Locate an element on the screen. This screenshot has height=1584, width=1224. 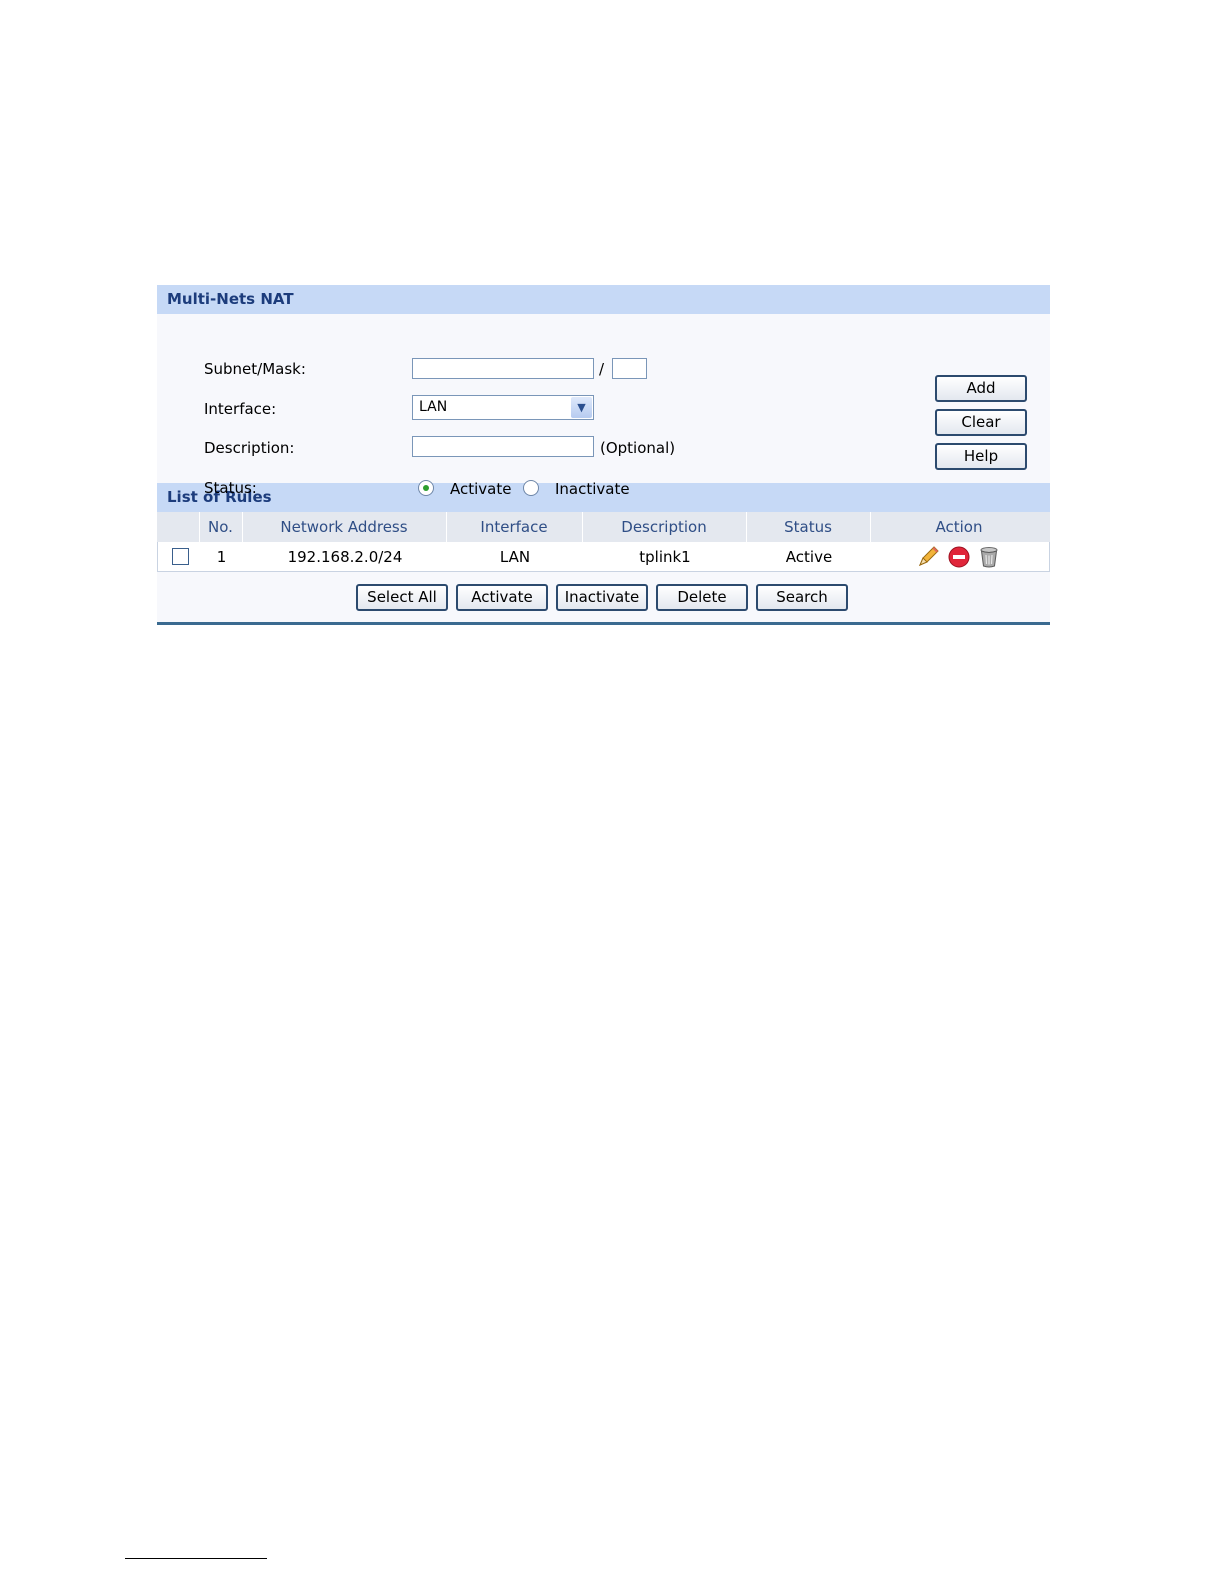
column-no: No. is located at coordinates (220, 527).